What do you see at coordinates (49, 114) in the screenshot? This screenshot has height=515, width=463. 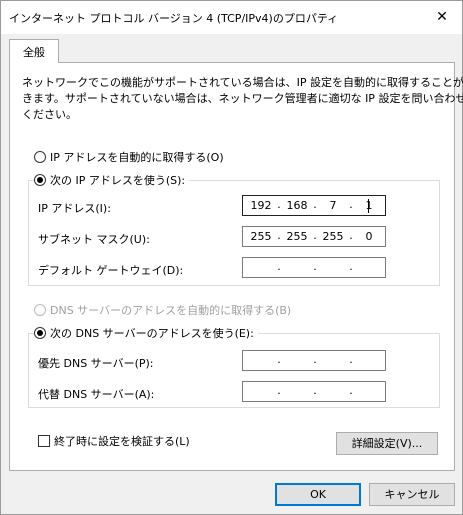 I see `description-line: ください。` at bounding box center [49, 114].